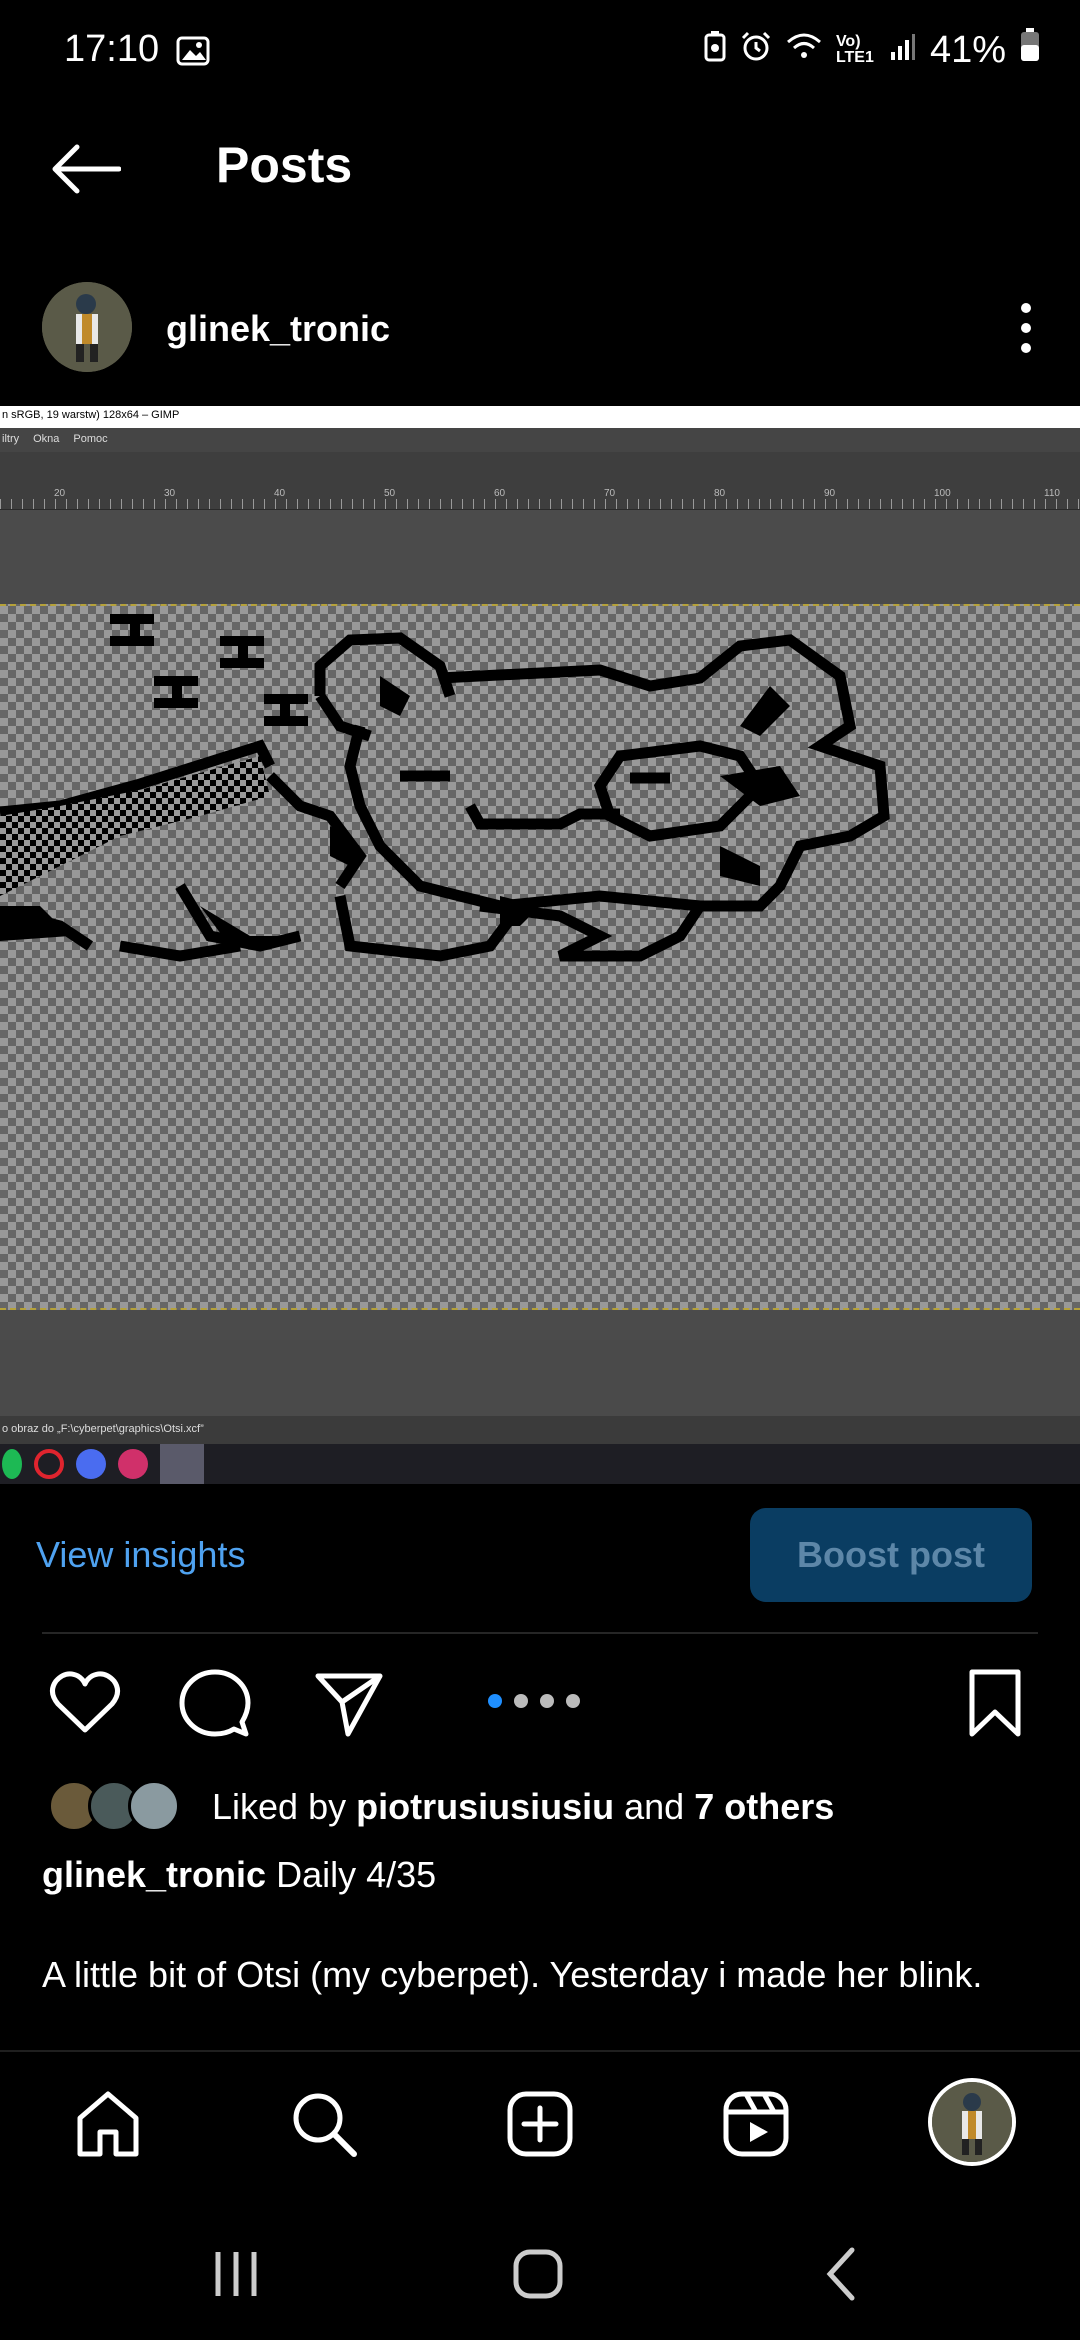 This screenshot has height=2340, width=1080. I want to click on battery-icon, so click(1030, 50).